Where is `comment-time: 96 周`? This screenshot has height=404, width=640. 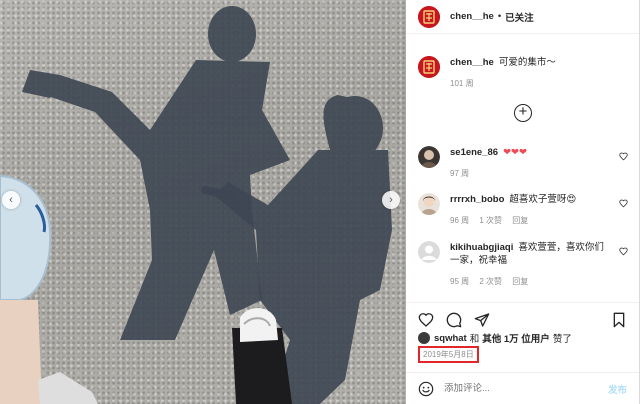
comment-time: 96 周 is located at coordinates (459, 220).